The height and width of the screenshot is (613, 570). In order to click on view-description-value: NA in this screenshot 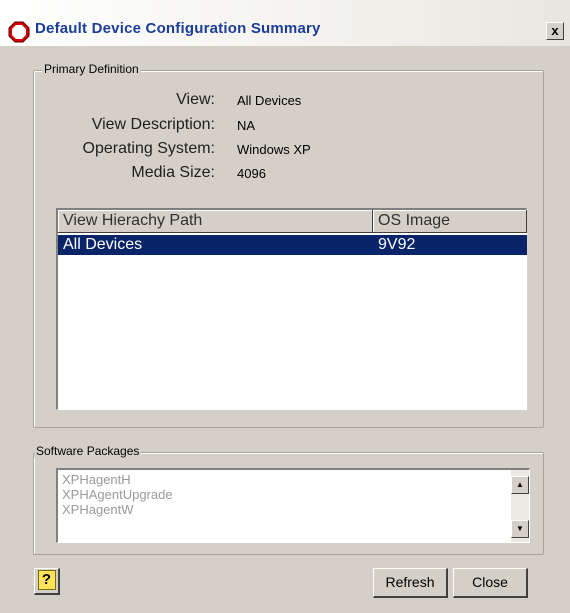, I will do `click(246, 125)`.